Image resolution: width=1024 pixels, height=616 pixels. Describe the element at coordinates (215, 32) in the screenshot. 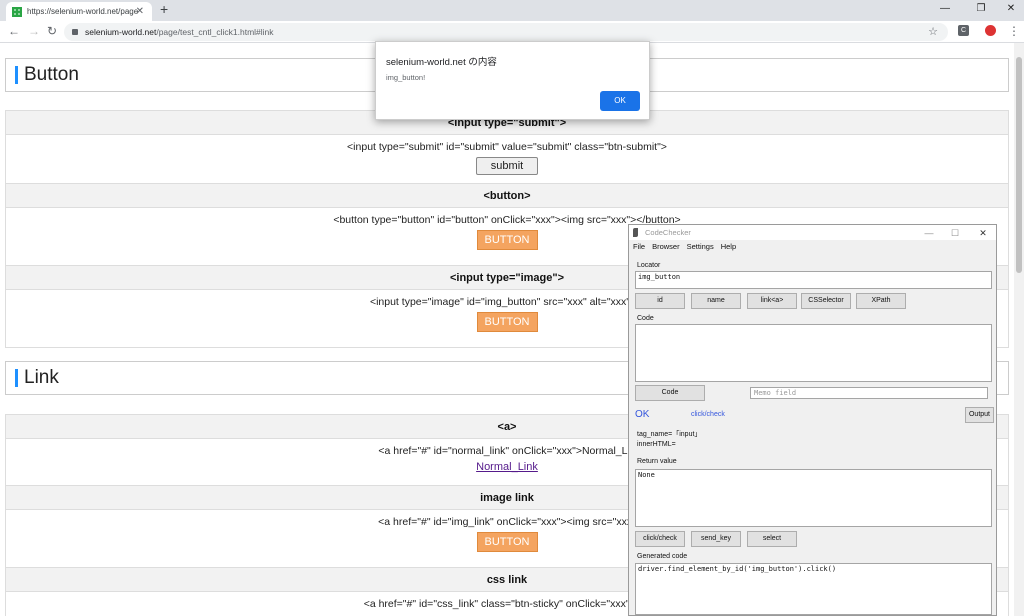

I see `url-path: /page/test_cntl_click1.html#link` at that location.